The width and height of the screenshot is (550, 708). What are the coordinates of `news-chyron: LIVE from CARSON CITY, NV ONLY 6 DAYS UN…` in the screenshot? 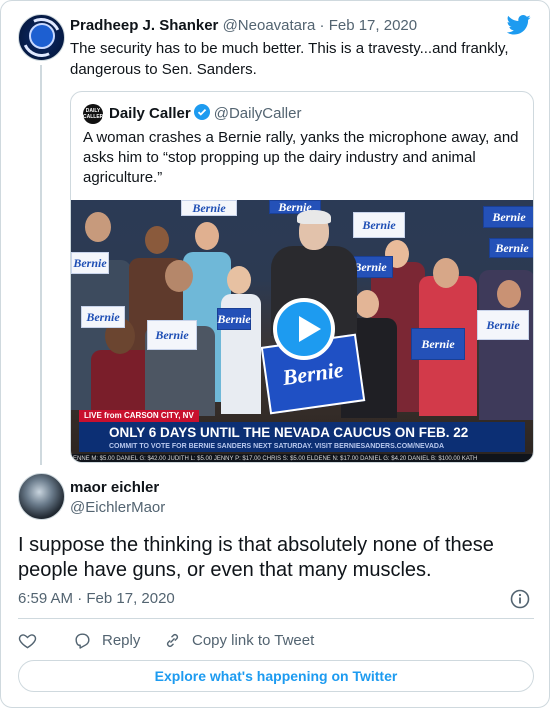 It's located at (302, 435).